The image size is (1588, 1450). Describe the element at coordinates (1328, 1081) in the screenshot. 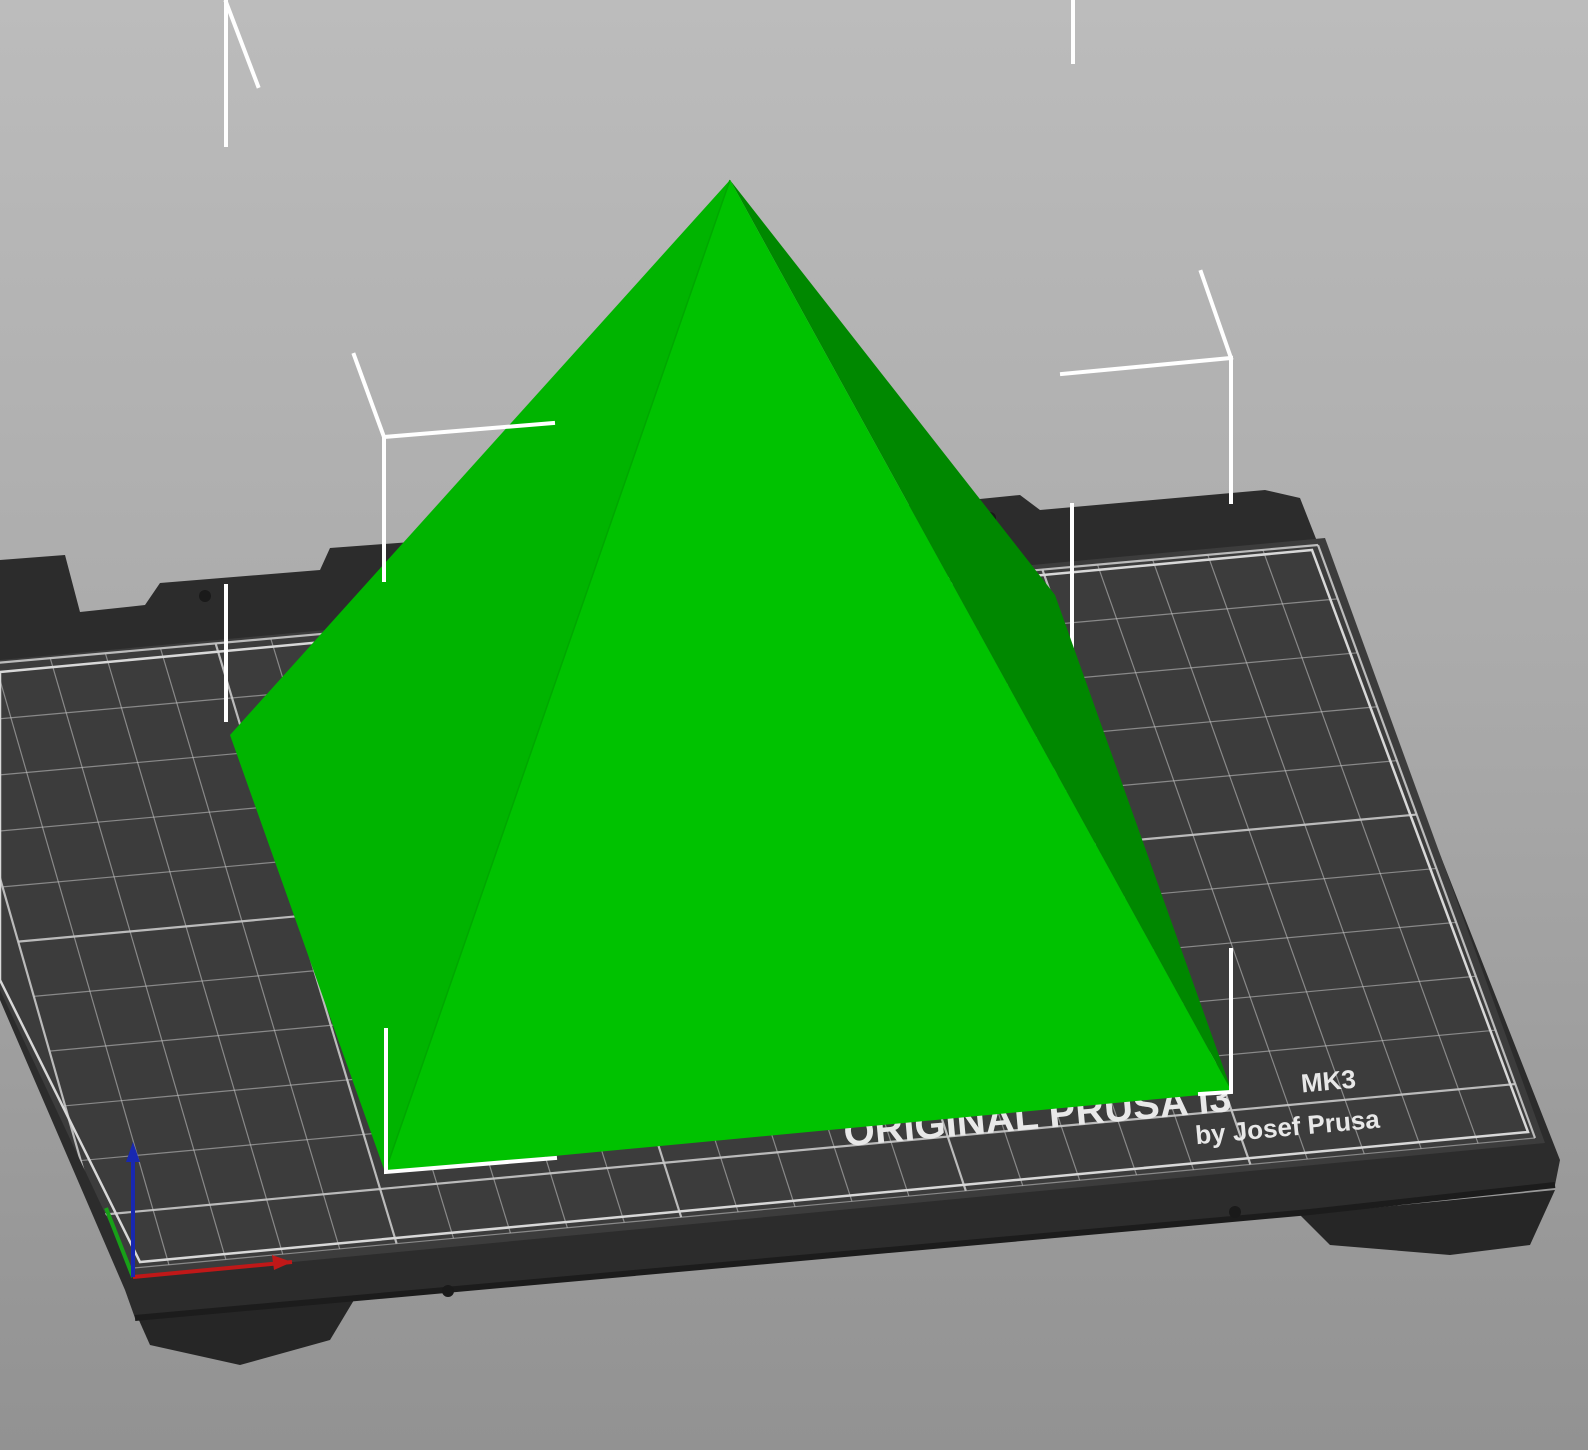

I see `bed-model-label: MK3` at that location.